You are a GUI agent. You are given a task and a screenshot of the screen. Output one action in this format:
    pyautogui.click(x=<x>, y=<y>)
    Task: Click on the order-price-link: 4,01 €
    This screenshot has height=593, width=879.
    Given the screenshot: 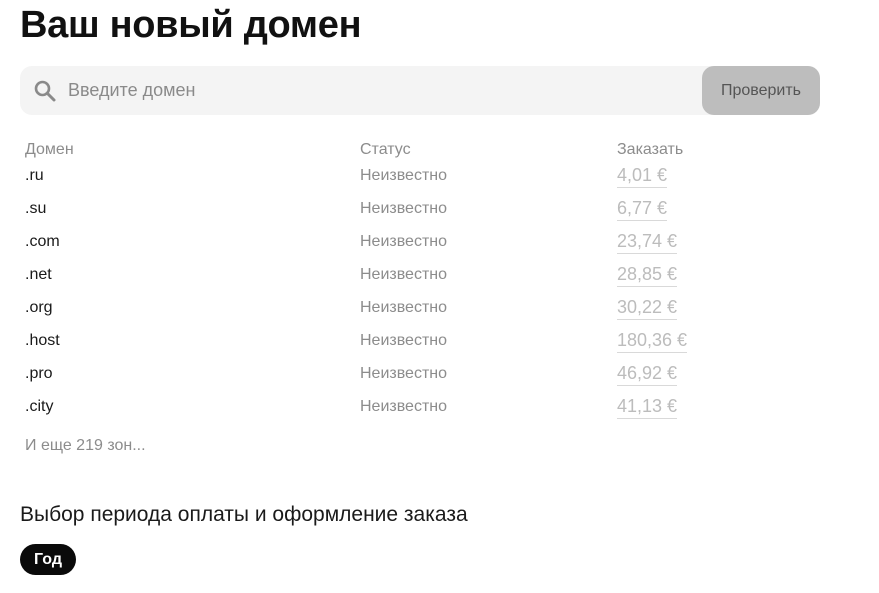 What is the action you would take?
    pyautogui.click(x=642, y=176)
    